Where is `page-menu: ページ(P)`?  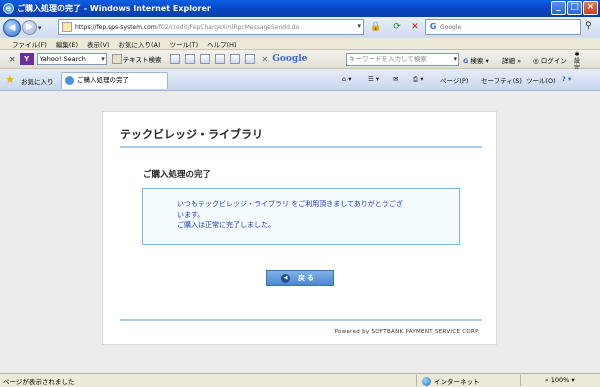 page-menu: ページ(P) is located at coordinates (454, 80).